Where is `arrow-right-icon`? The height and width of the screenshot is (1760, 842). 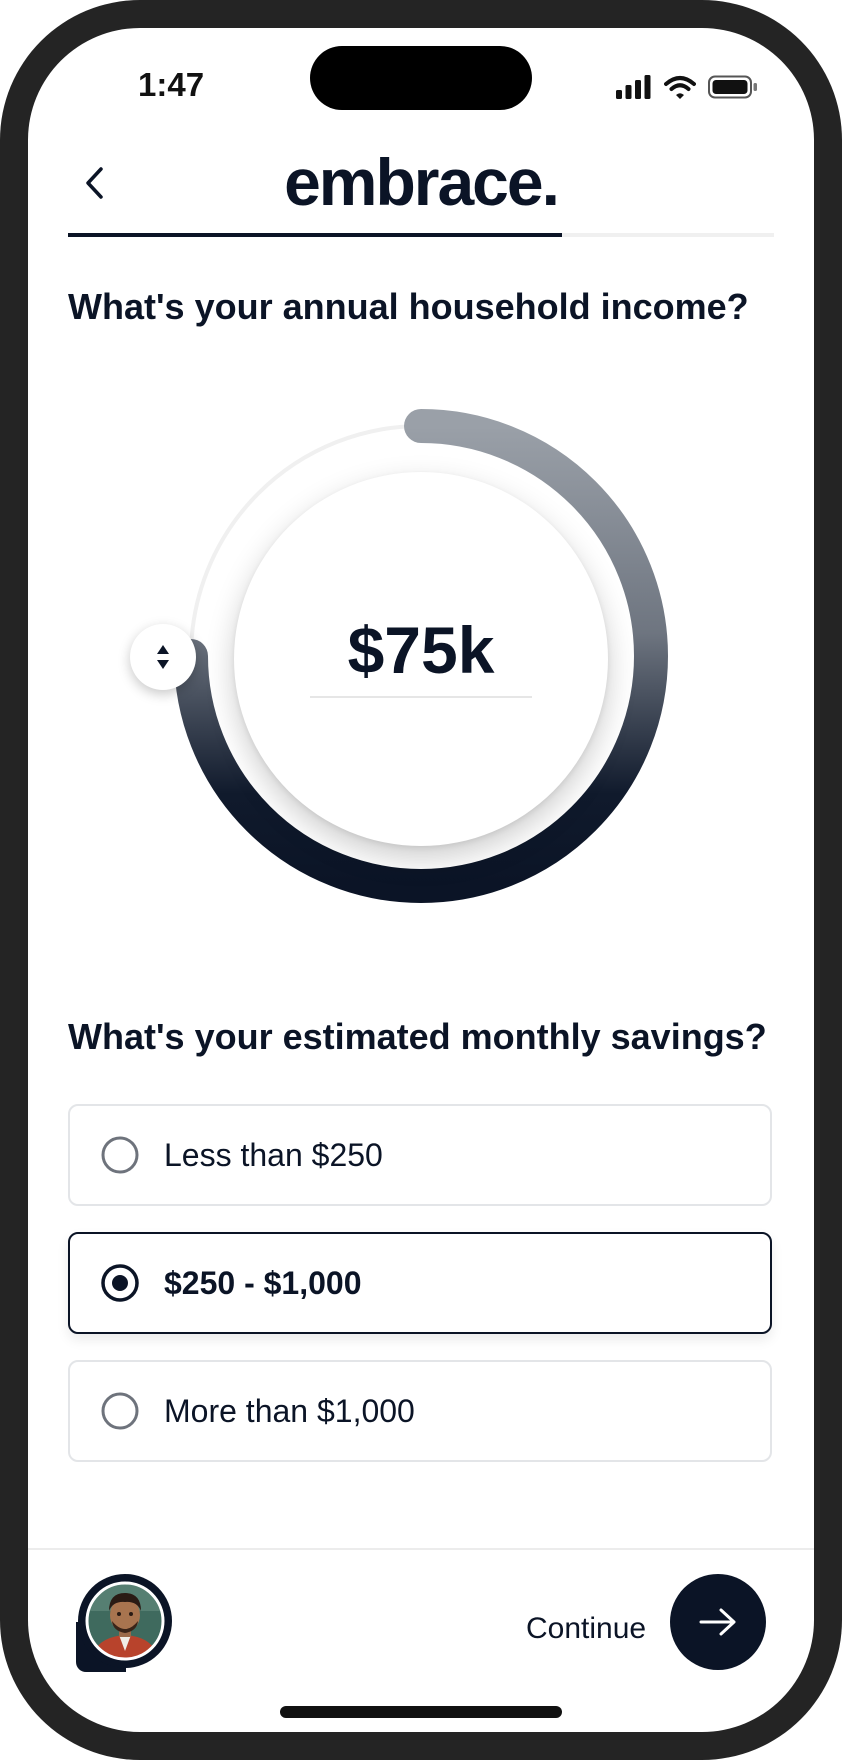
arrow-right-icon is located at coordinates (717, 1622).